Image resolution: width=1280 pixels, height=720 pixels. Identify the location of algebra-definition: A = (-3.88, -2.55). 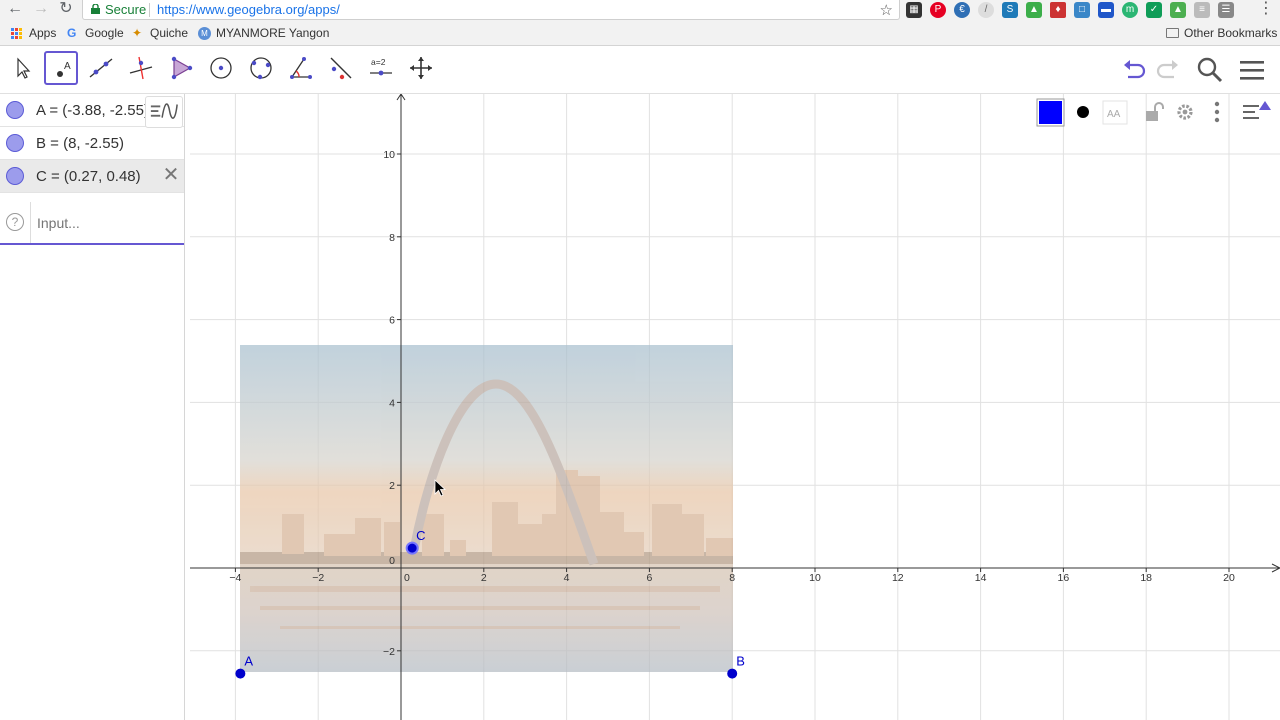
(91, 110).